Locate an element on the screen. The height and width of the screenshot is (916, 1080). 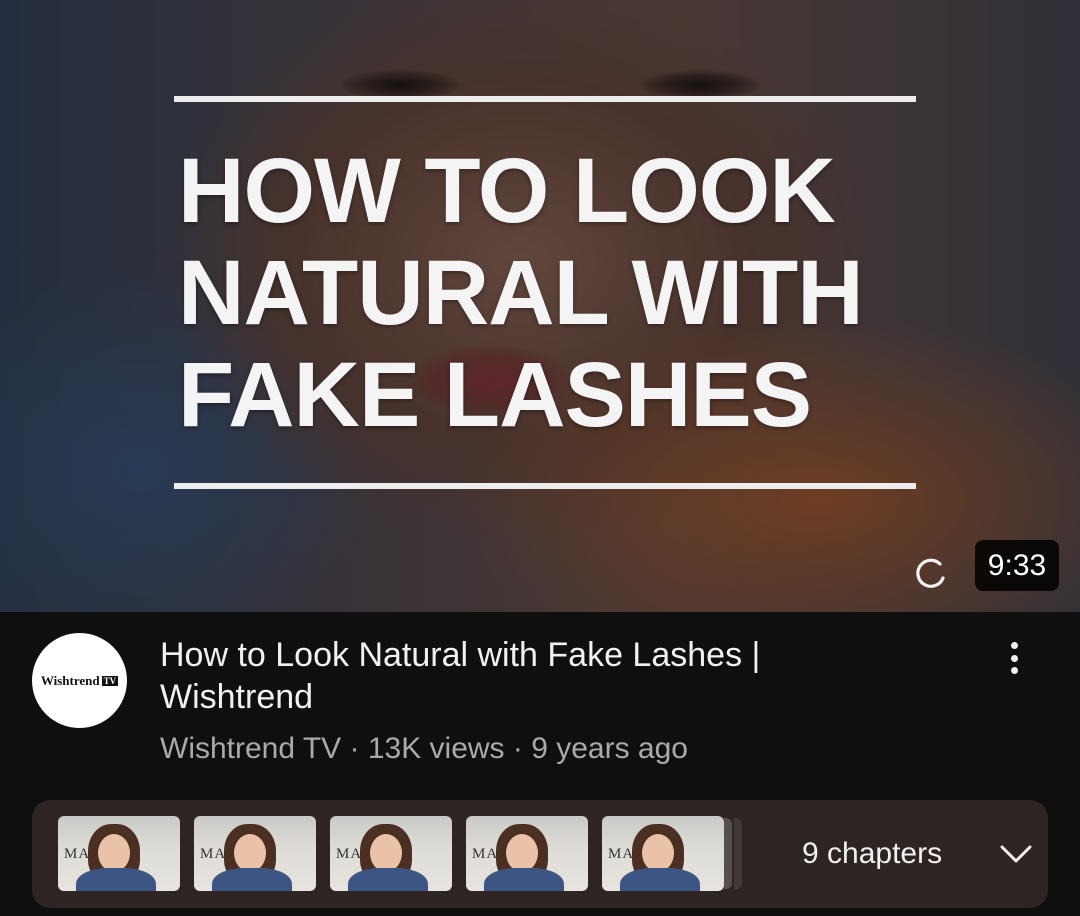
more-options-button is located at coordinates (1014, 658).